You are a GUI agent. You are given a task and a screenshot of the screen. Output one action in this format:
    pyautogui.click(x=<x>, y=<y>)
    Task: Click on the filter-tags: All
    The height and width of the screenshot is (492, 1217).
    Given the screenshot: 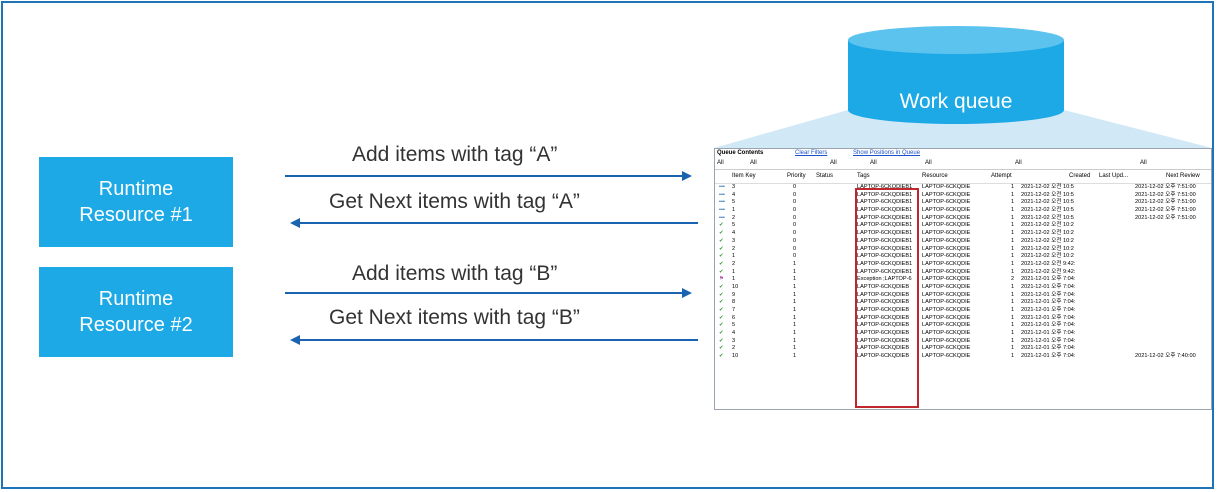 What is the action you would take?
    pyautogui.click(x=873, y=163)
    